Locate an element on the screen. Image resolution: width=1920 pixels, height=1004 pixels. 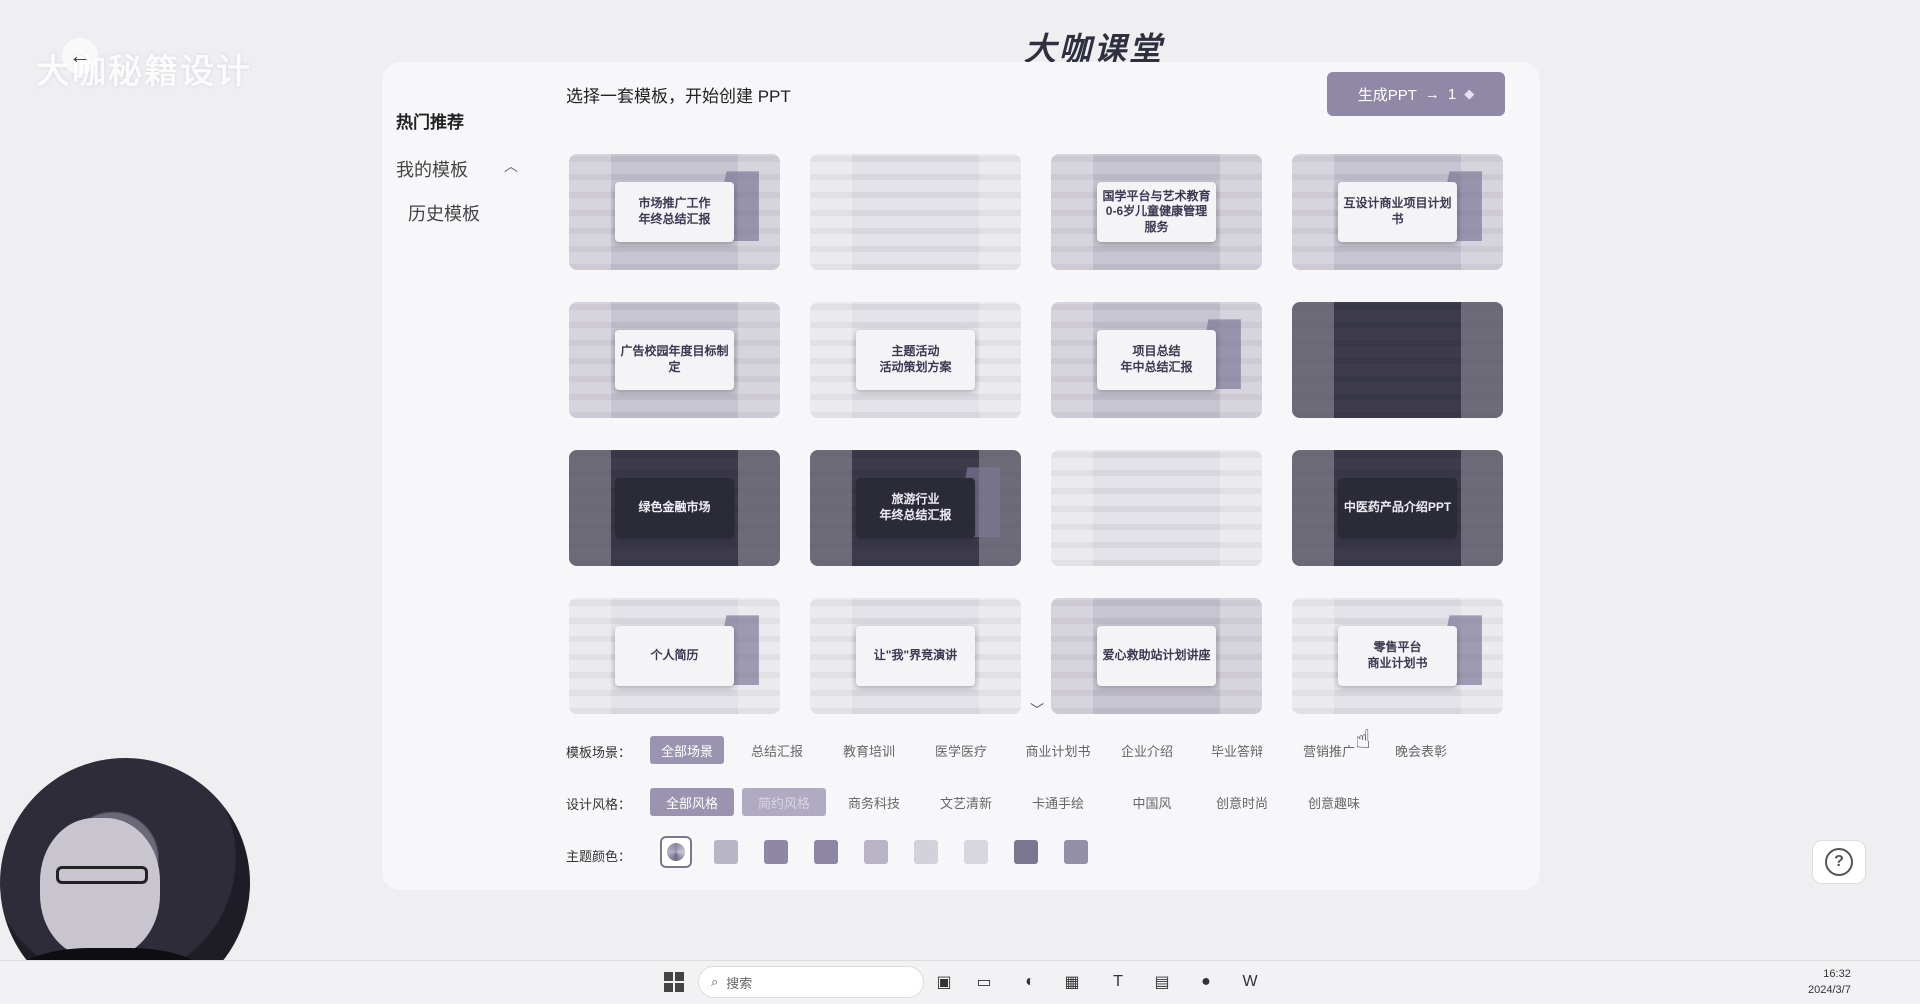
template-card: 主题活动 活动策划方案 is located at coordinates (915, 360).